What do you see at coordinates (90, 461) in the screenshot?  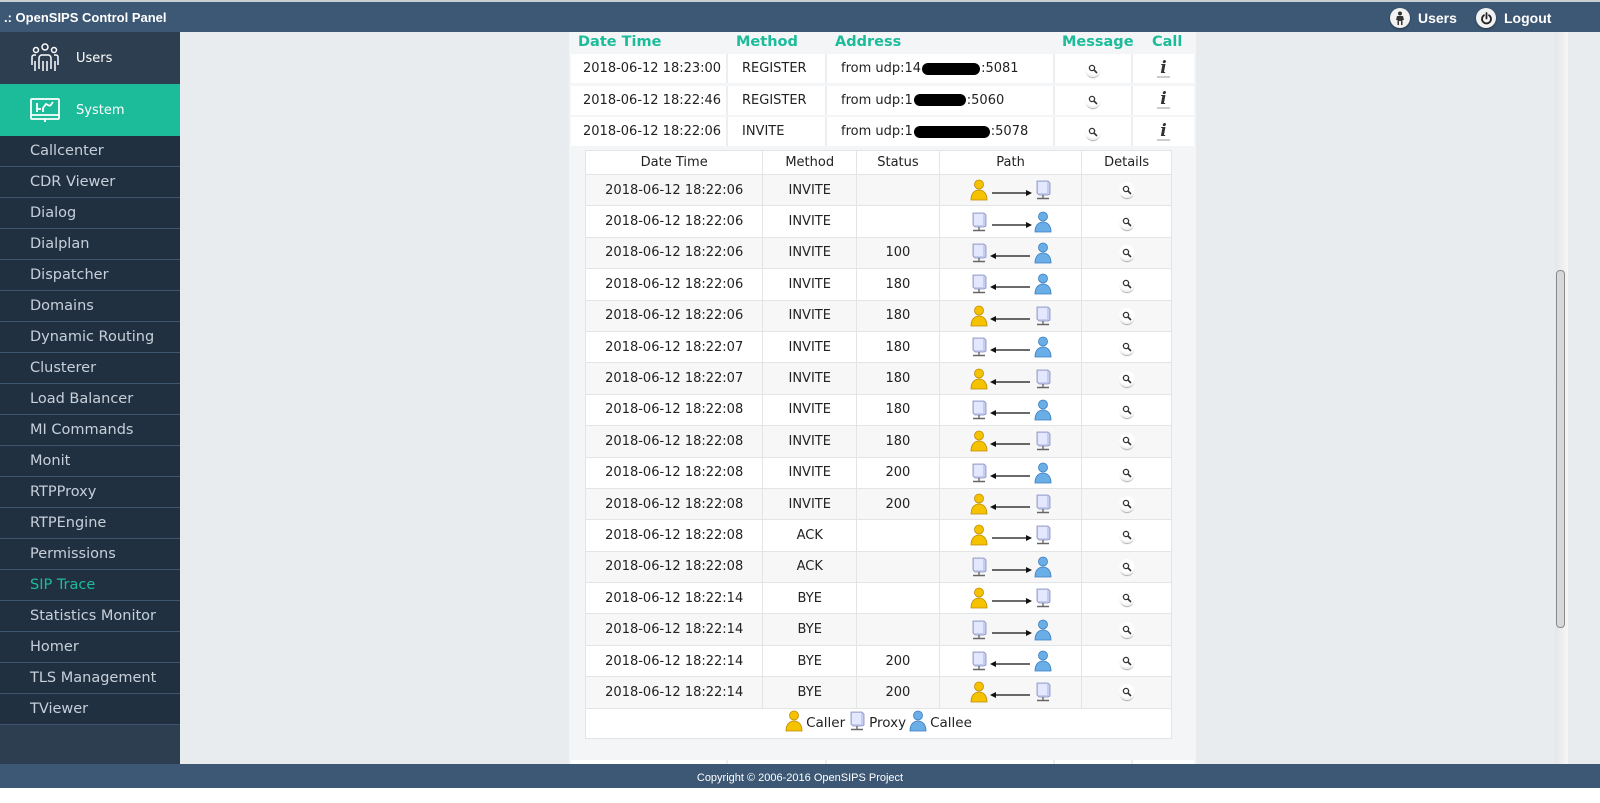 I see `sidebar-item-monit: Monit` at bounding box center [90, 461].